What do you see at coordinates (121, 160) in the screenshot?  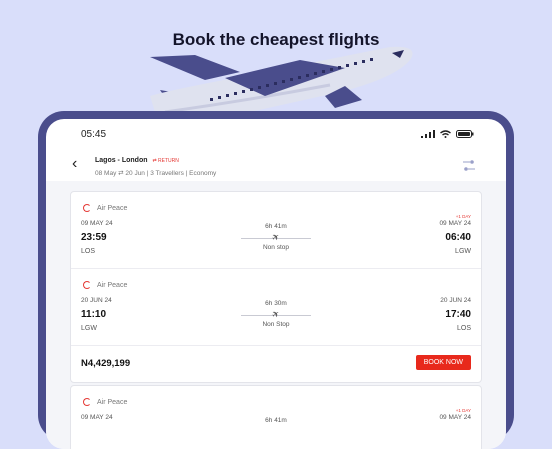 I see `route-label: Lagos - London` at bounding box center [121, 160].